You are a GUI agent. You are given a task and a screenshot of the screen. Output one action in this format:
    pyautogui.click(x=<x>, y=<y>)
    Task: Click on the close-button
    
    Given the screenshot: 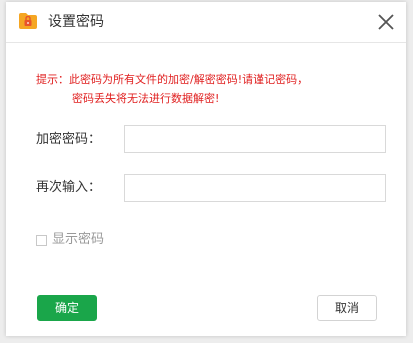 What is the action you would take?
    pyautogui.click(x=386, y=22)
    